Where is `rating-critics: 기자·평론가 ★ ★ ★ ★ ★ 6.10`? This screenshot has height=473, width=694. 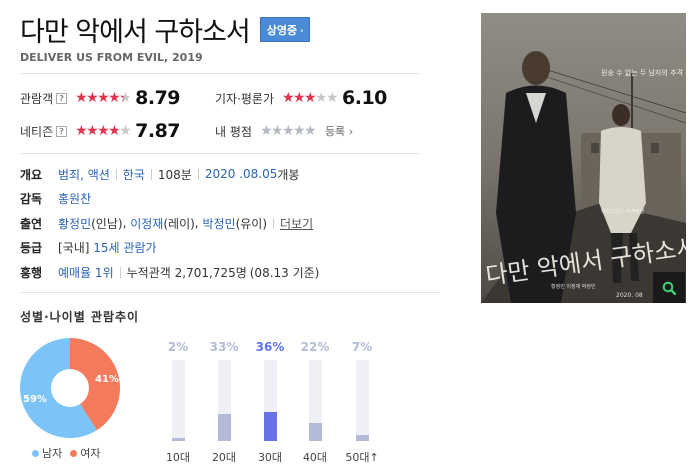 rating-critics: 기자·평론가 ★ ★ ★ ★ ★ 6.10 is located at coordinates (301, 98).